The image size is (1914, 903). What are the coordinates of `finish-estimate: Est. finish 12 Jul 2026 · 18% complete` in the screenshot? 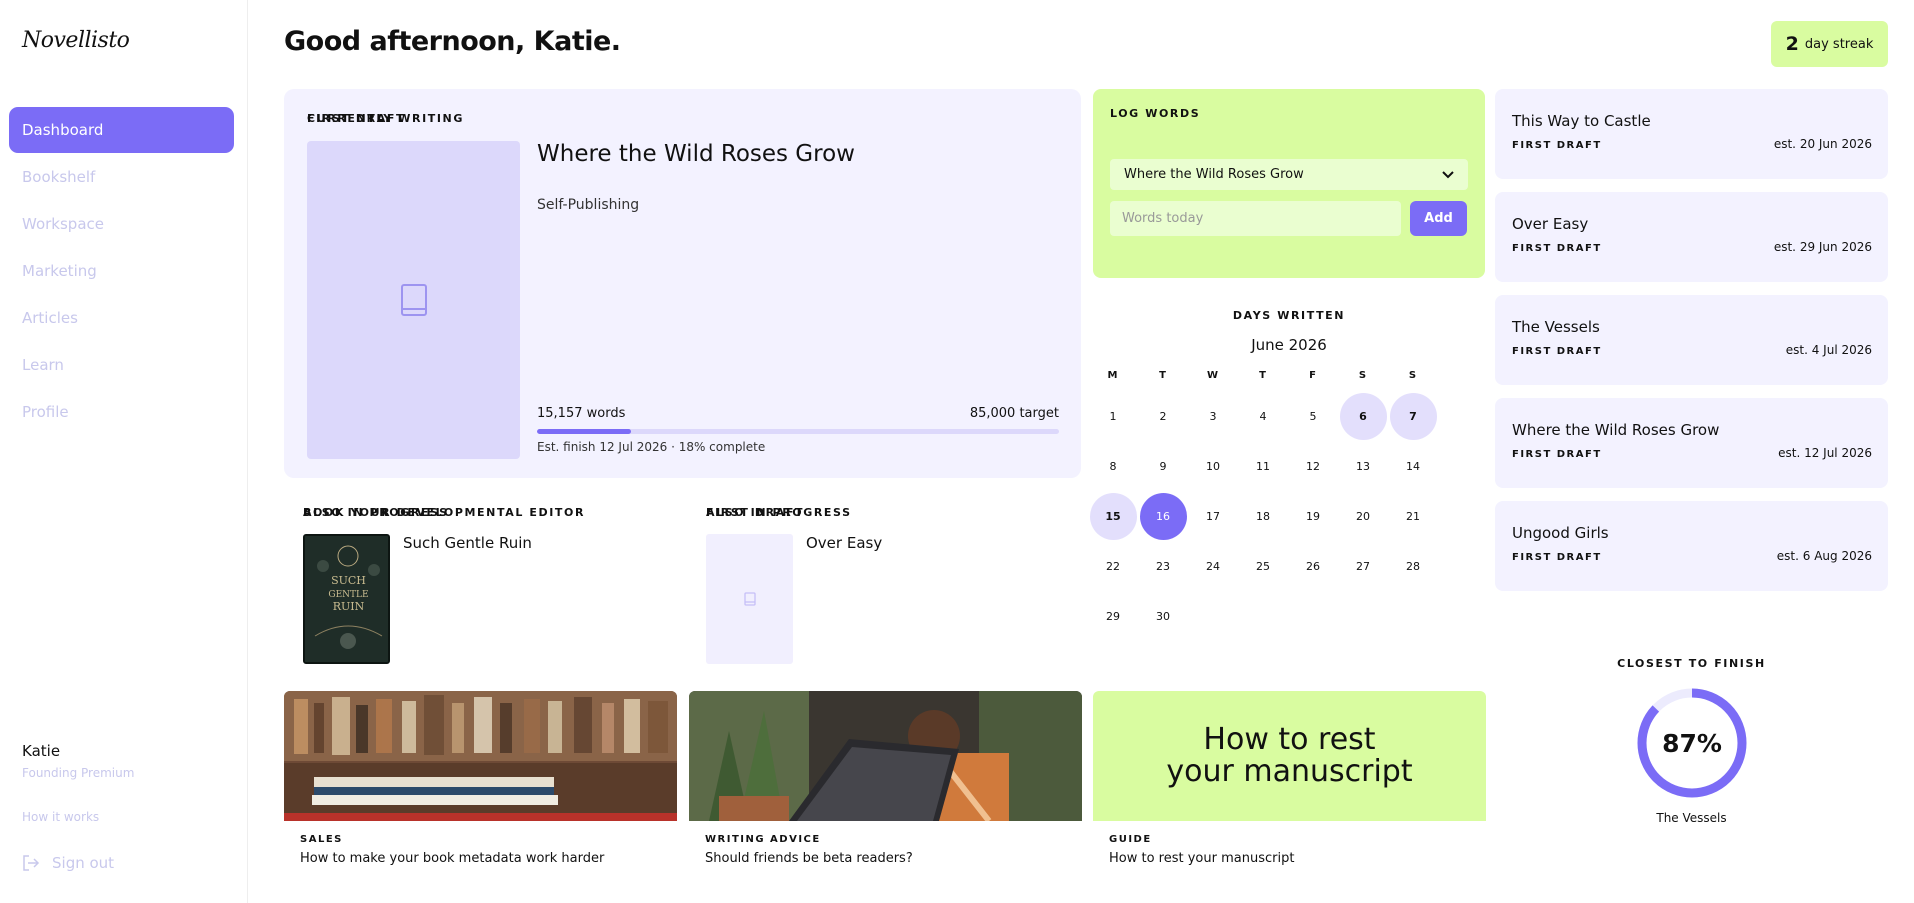 It's located at (651, 447).